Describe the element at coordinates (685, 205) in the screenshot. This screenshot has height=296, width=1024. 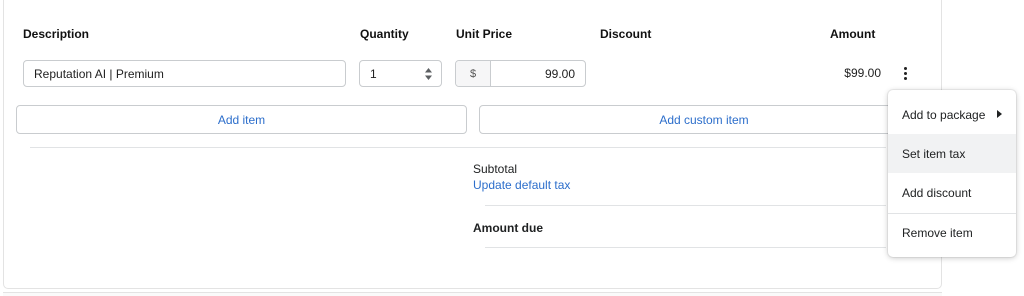
I see `summary-divider` at that location.